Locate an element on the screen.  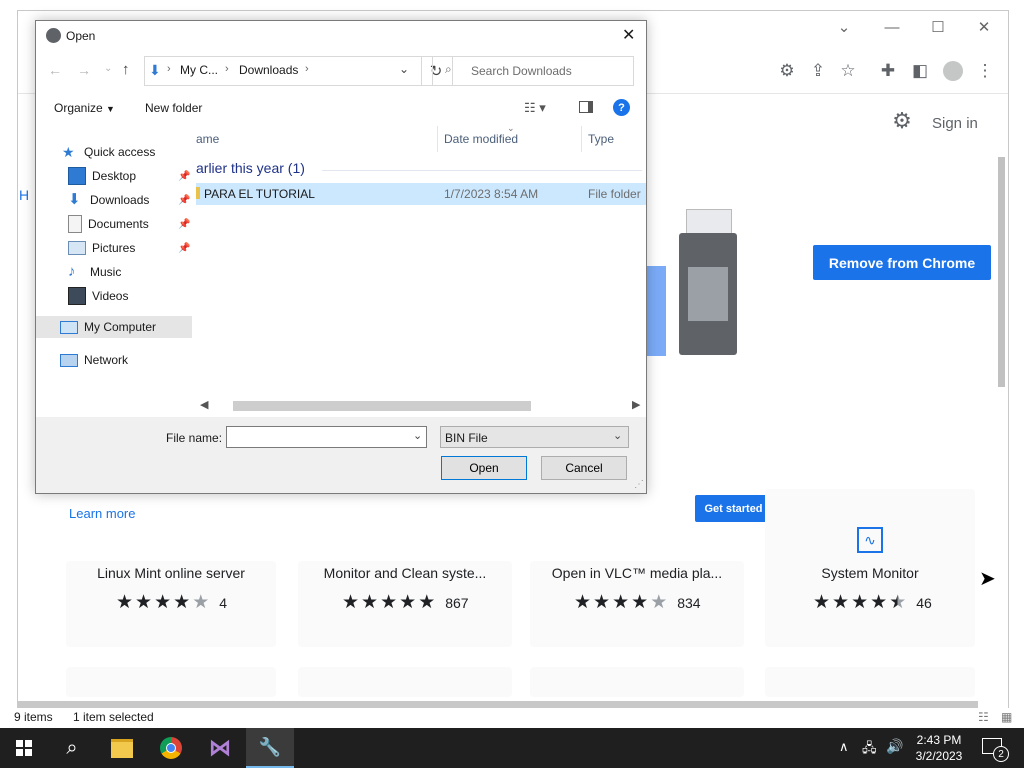
scroll-left-icon: ◀ is located at coordinates (204, 404).